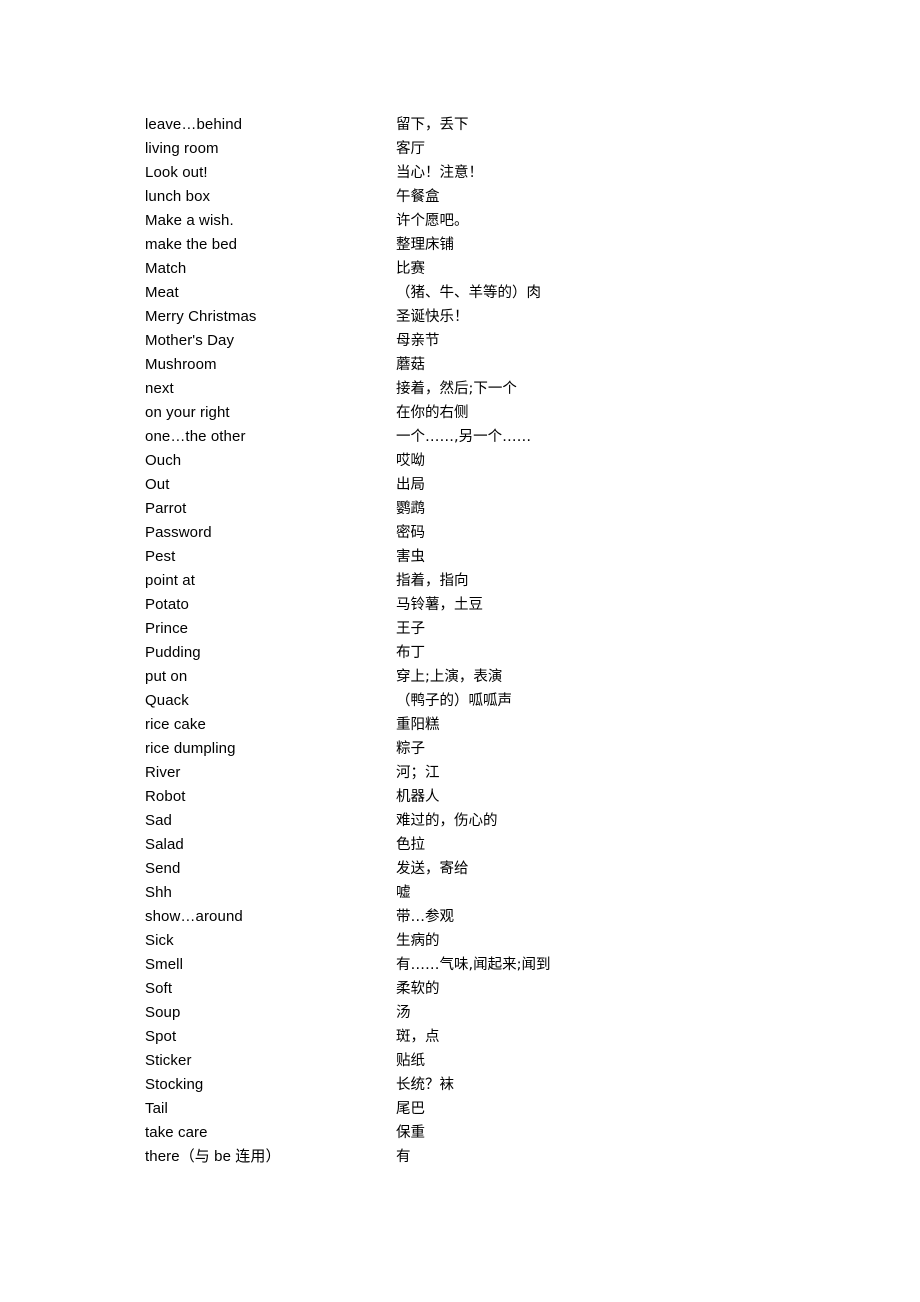 The height and width of the screenshot is (1302, 920). What do you see at coordinates (410, 653) in the screenshot?
I see `glossary-definition: 布丁` at bounding box center [410, 653].